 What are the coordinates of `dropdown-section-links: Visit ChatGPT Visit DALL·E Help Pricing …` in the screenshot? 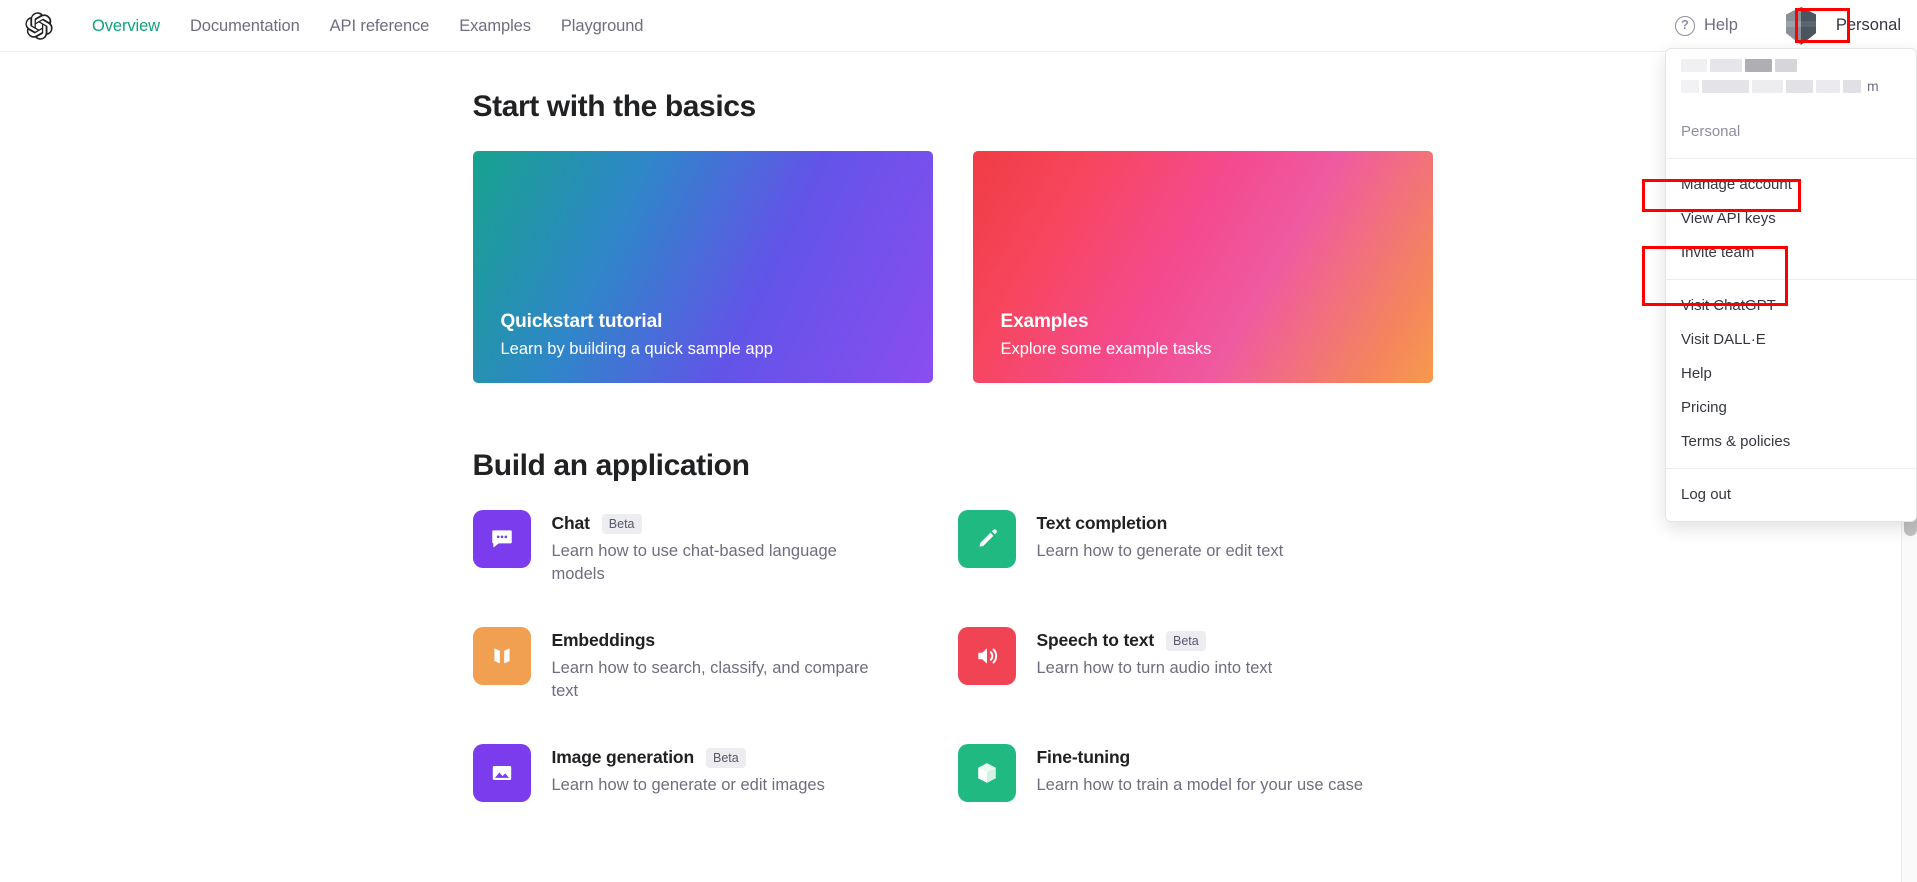 It's located at (1791, 373).